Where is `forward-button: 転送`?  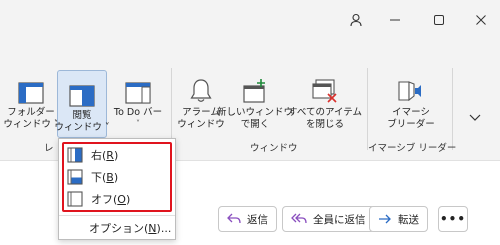 forward-button: 転送 is located at coordinates (398, 219).